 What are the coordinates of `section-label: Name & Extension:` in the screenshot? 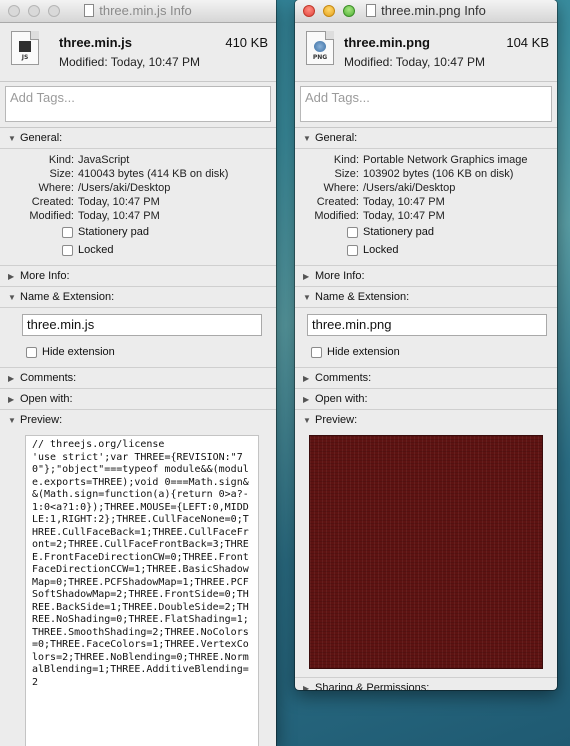 It's located at (362, 297).